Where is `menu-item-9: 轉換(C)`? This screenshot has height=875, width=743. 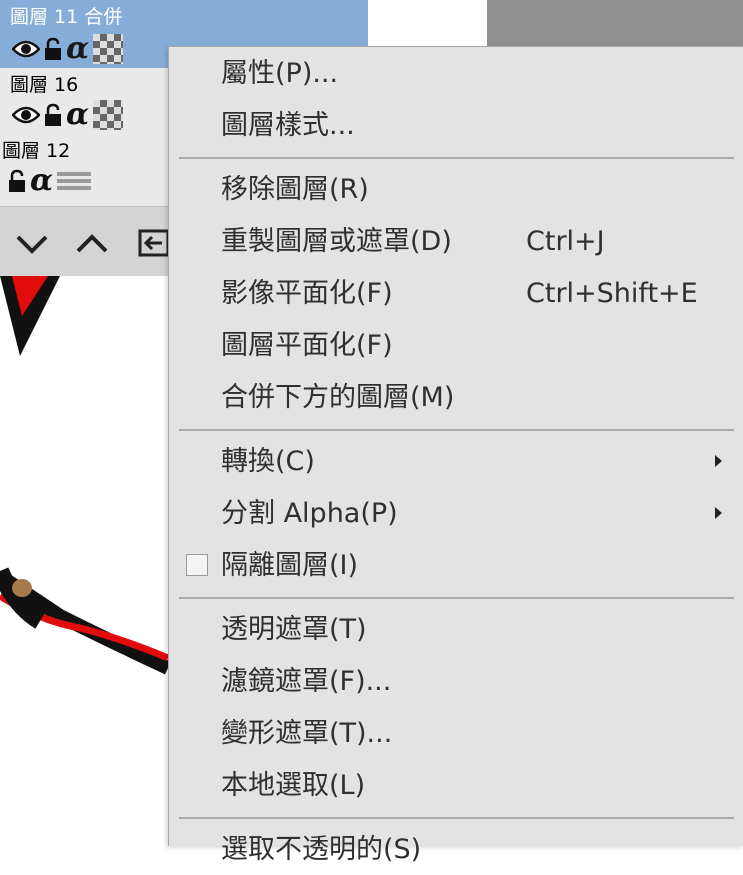
menu-item-9: 轉換(C) is located at coordinates (456, 462).